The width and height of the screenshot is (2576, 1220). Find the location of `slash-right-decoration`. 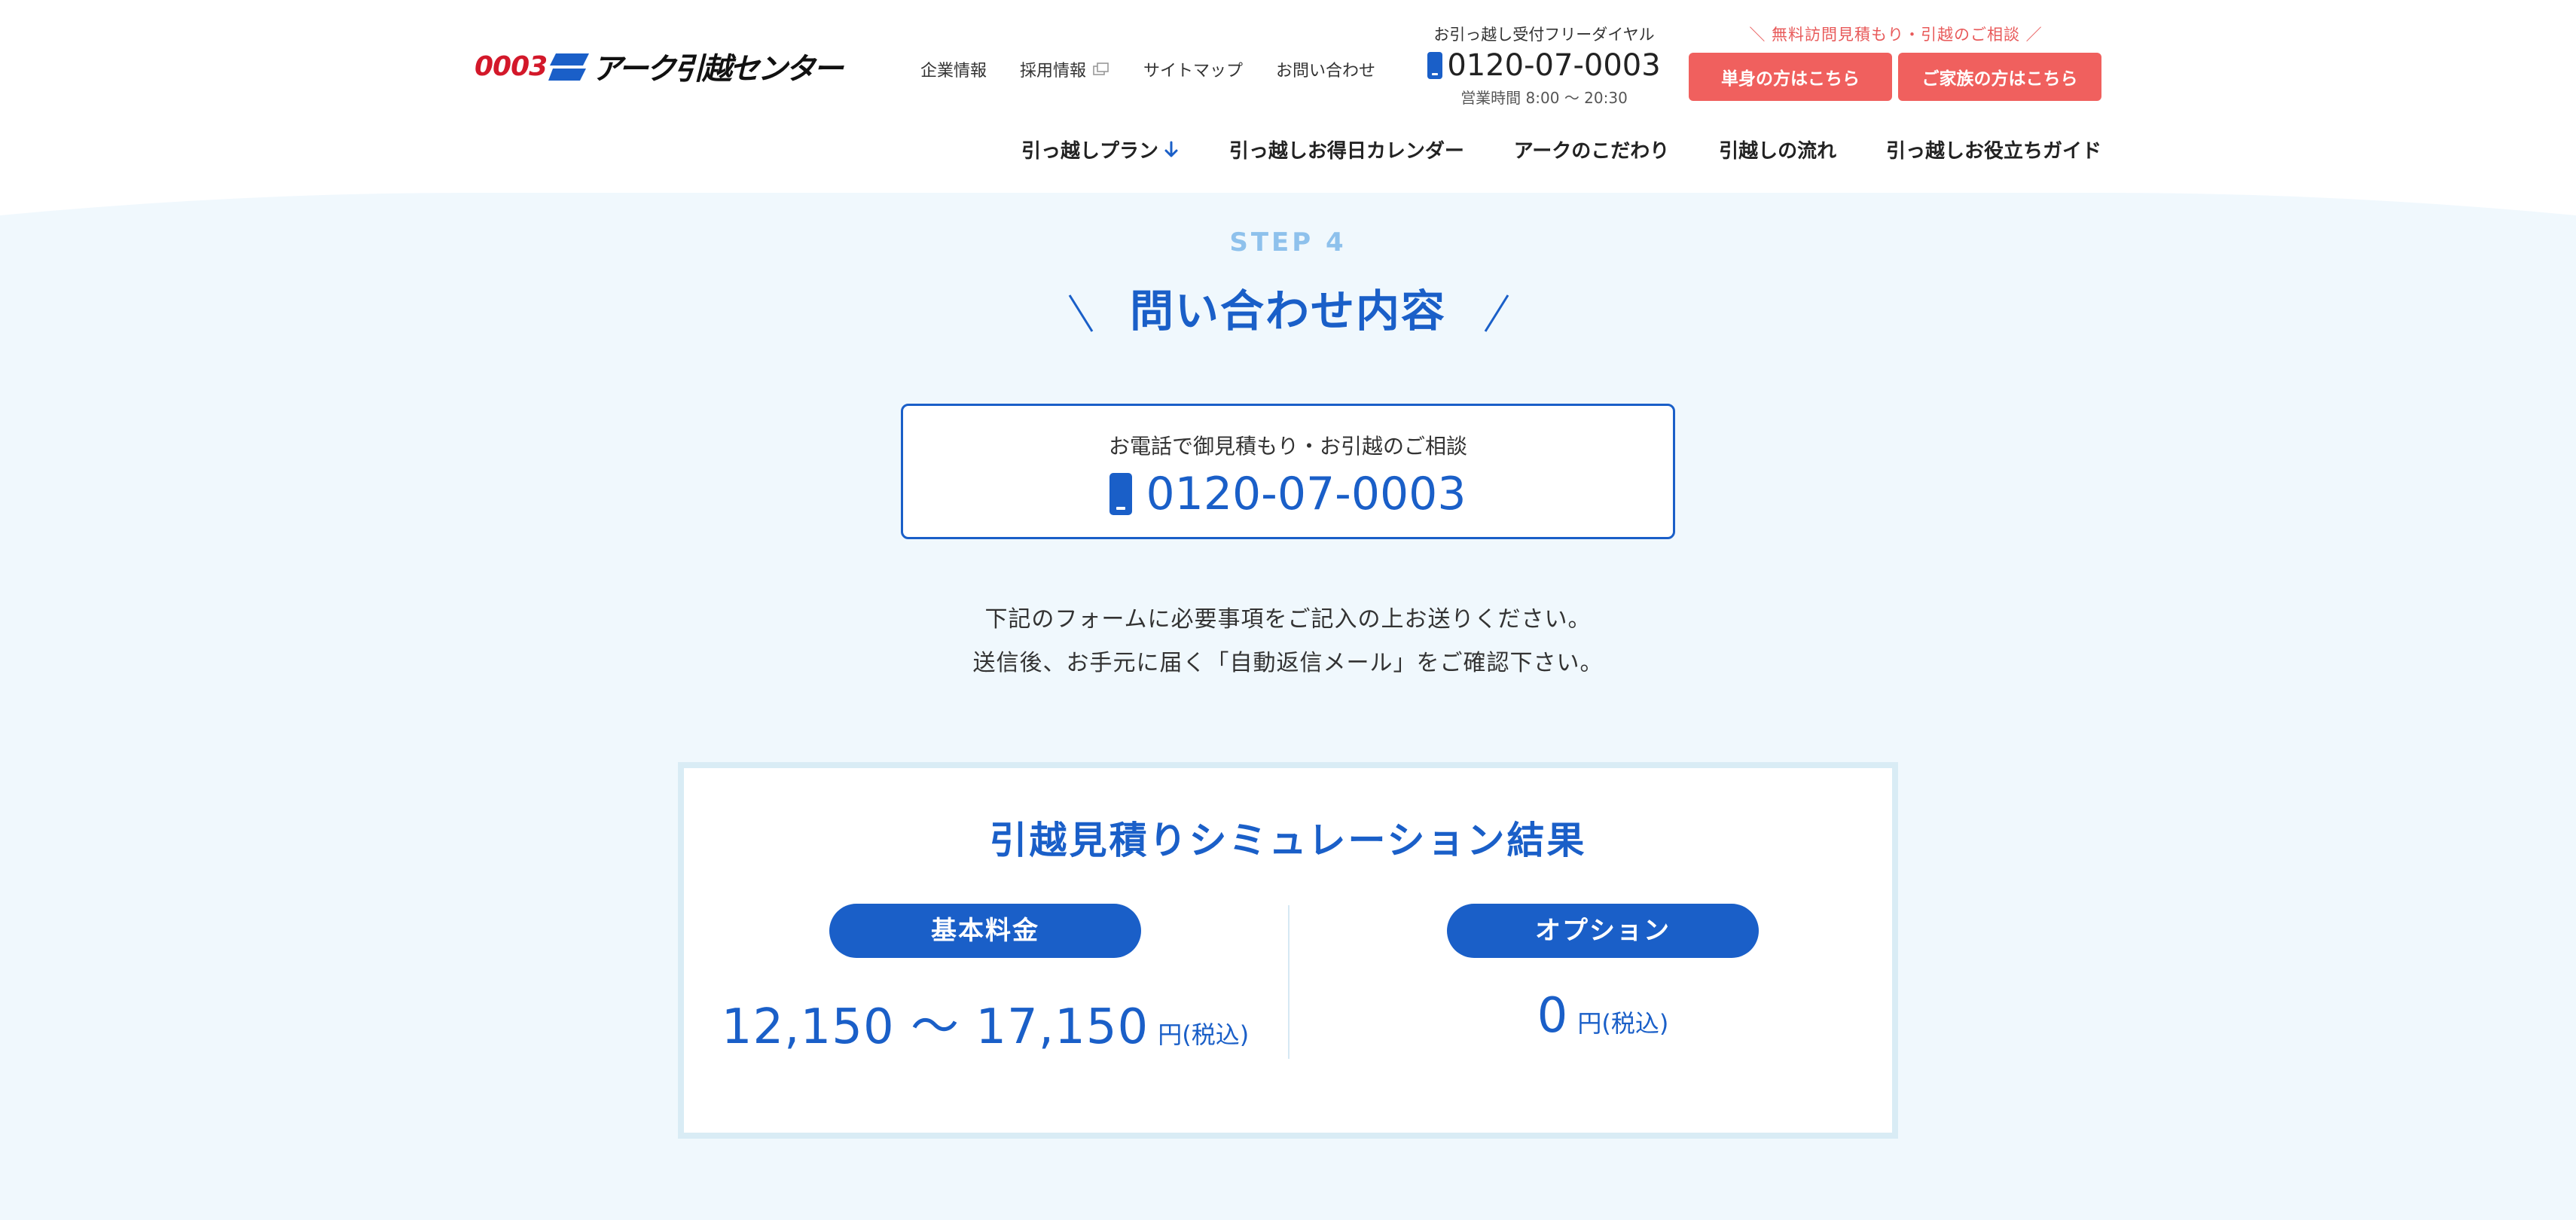

slash-right-decoration is located at coordinates (1497, 313).